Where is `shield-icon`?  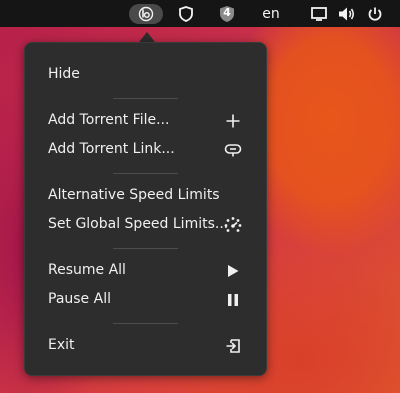
shield-icon is located at coordinates (186, 13).